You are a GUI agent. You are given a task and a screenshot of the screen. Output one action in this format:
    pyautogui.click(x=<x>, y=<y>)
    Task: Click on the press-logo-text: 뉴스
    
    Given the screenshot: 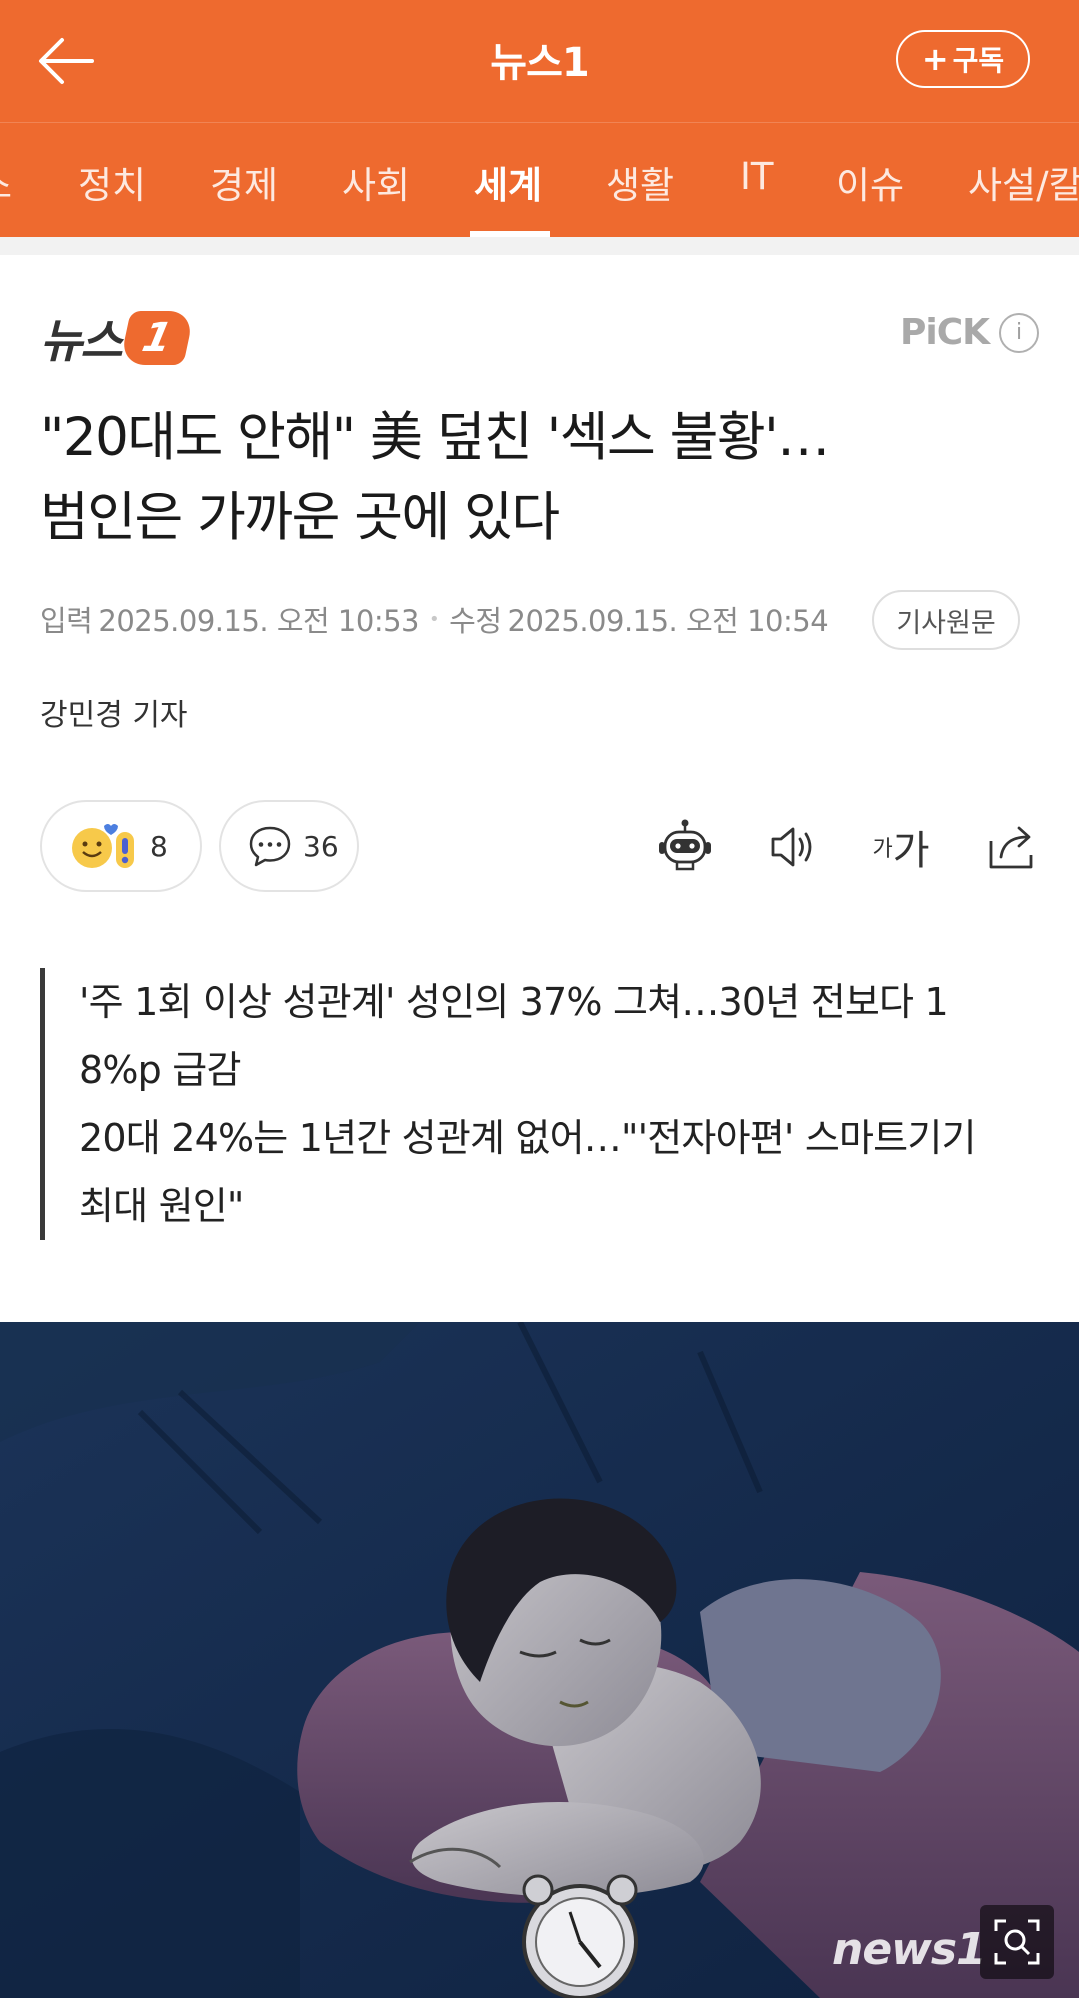 What is the action you would take?
    pyautogui.click(x=81, y=341)
    